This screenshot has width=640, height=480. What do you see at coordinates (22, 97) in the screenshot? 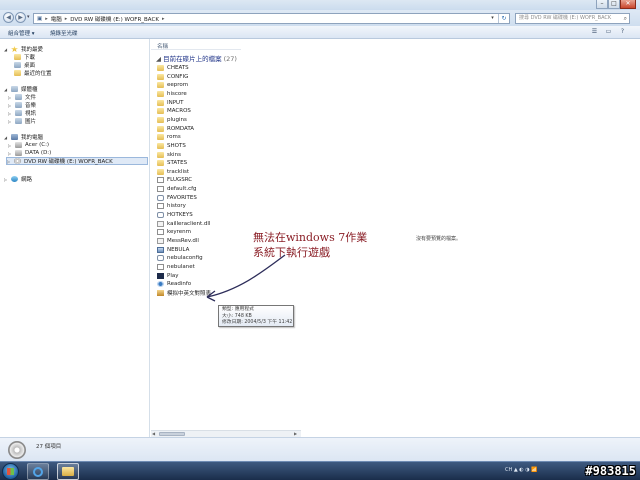
I see `nav-item-documents: ▷ 文件` at bounding box center [22, 97].